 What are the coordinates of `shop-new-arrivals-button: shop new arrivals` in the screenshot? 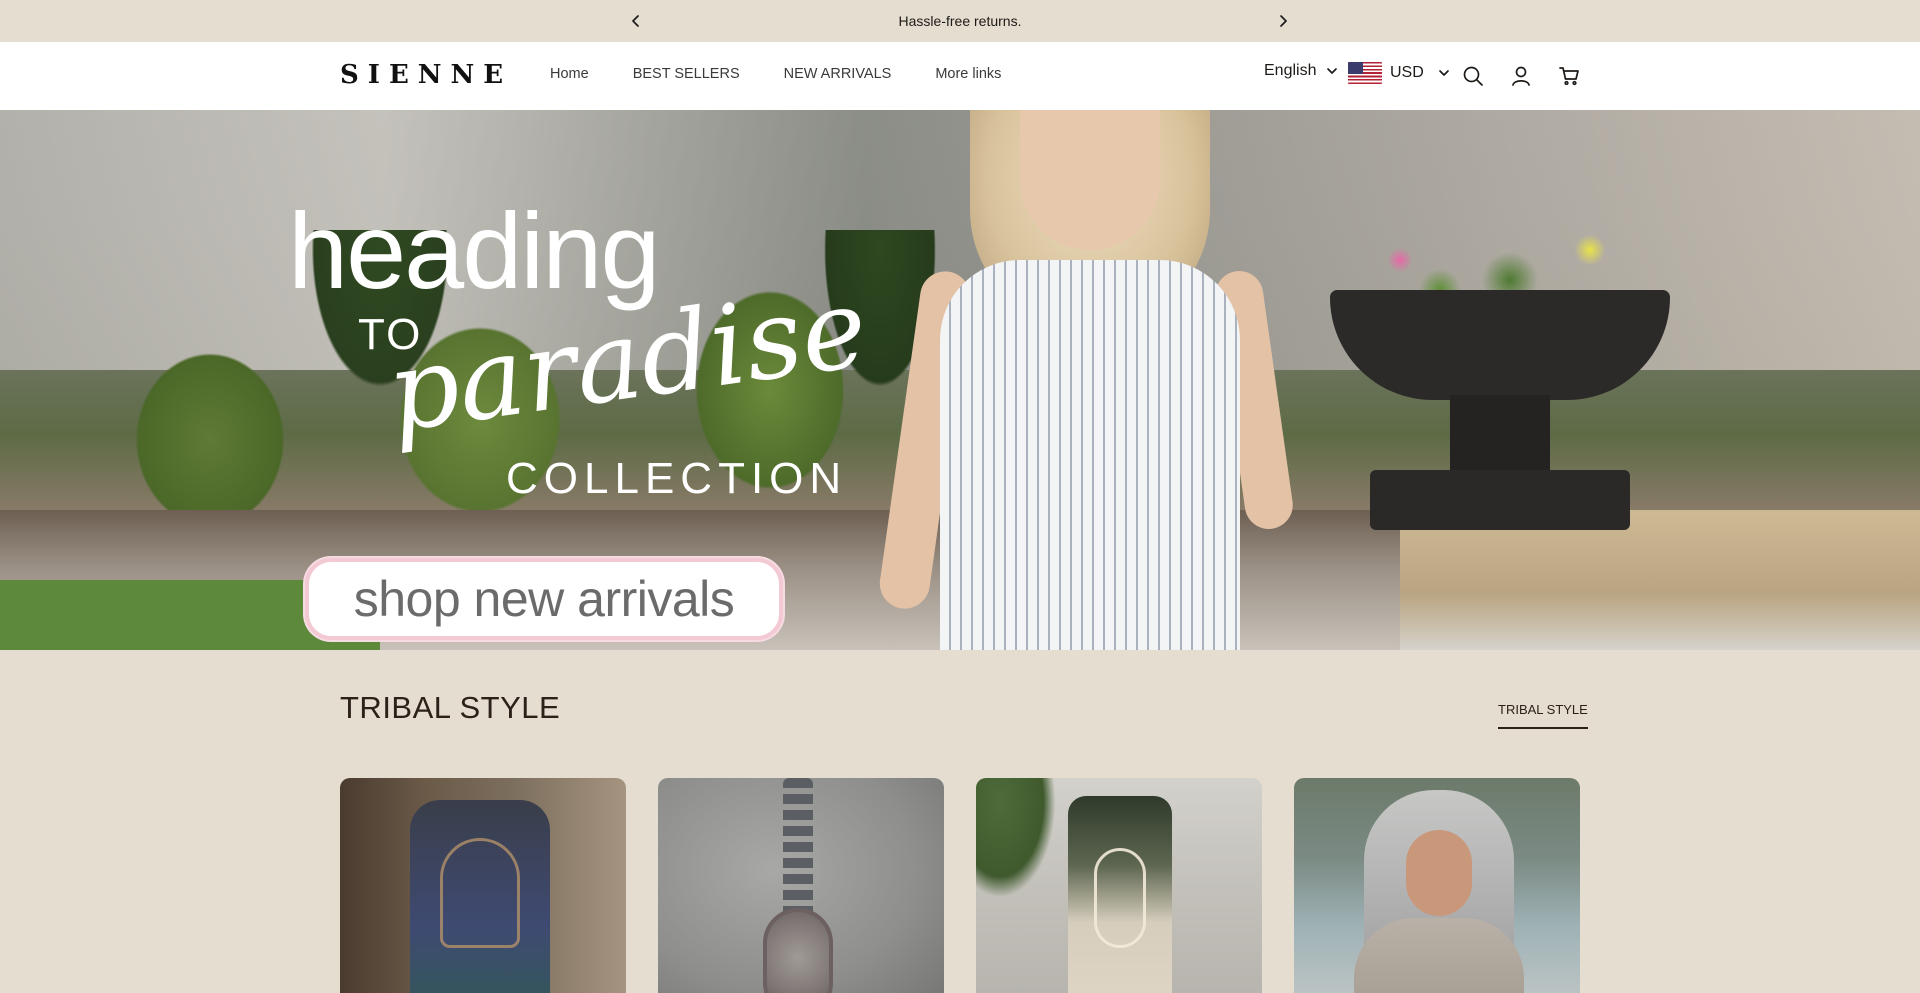 It's located at (544, 599).